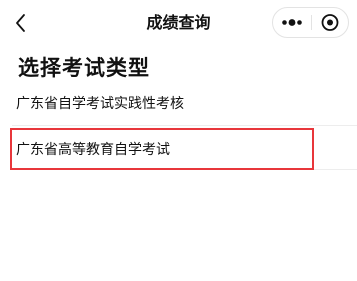 The width and height of the screenshot is (357, 281). I want to click on target-circle-icon, so click(330, 22).